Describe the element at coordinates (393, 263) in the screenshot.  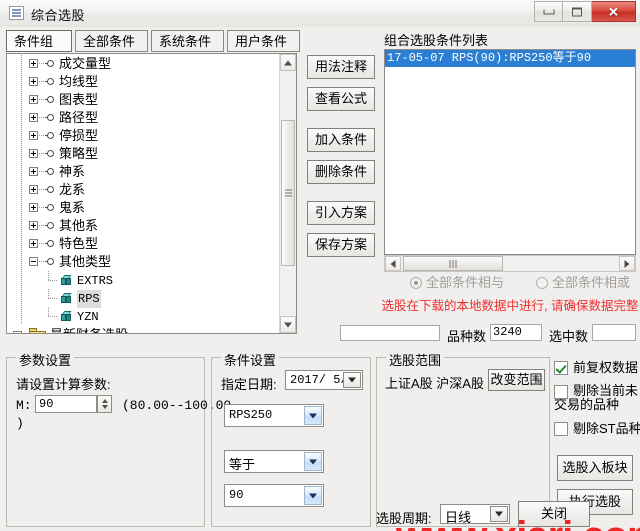
I see `scroll-left-button` at that location.